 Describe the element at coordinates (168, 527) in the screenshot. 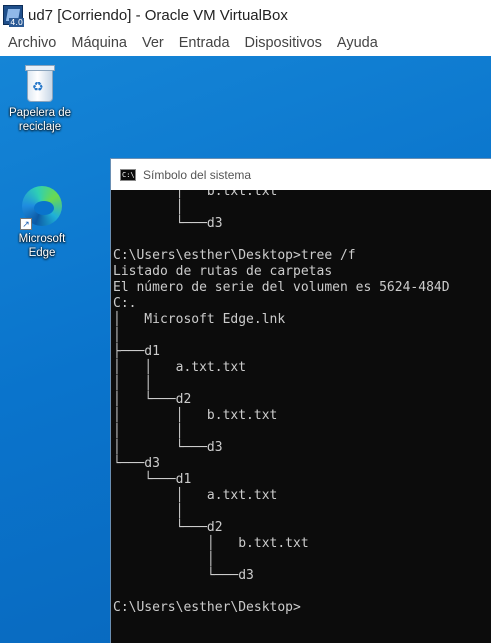

I see `console-line: └───d2` at that location.